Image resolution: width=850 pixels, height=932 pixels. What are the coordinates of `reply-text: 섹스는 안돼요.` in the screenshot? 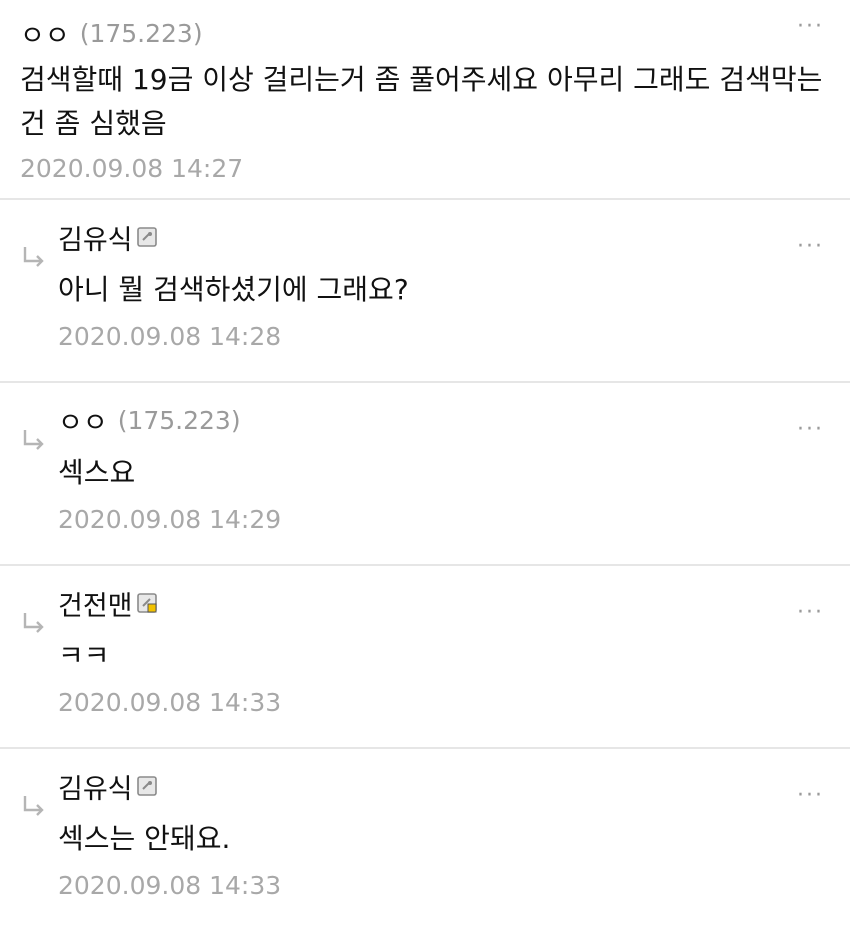 It's located at (144, 838).